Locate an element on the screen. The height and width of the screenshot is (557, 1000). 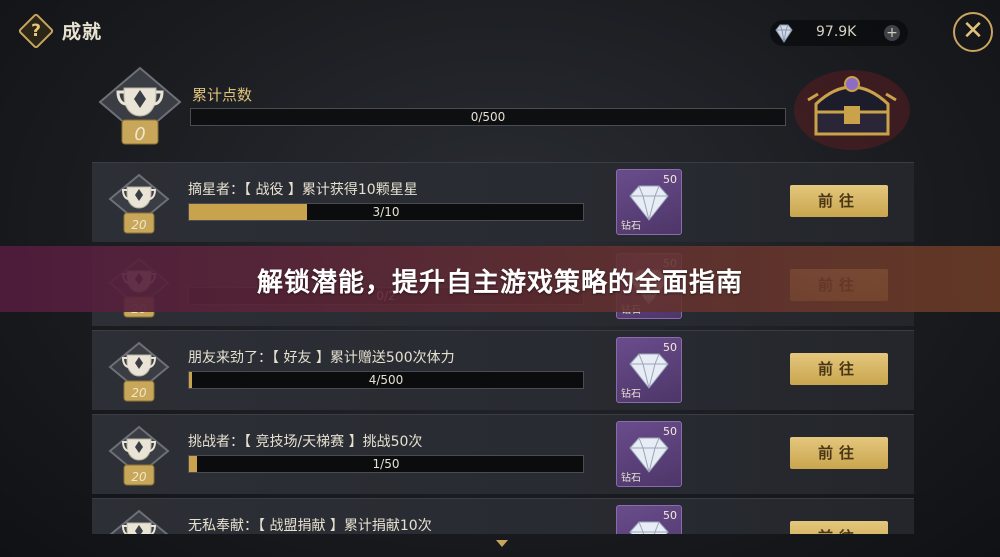
achievement-progress-text: 1/50 is located at coordinates (386, 464).